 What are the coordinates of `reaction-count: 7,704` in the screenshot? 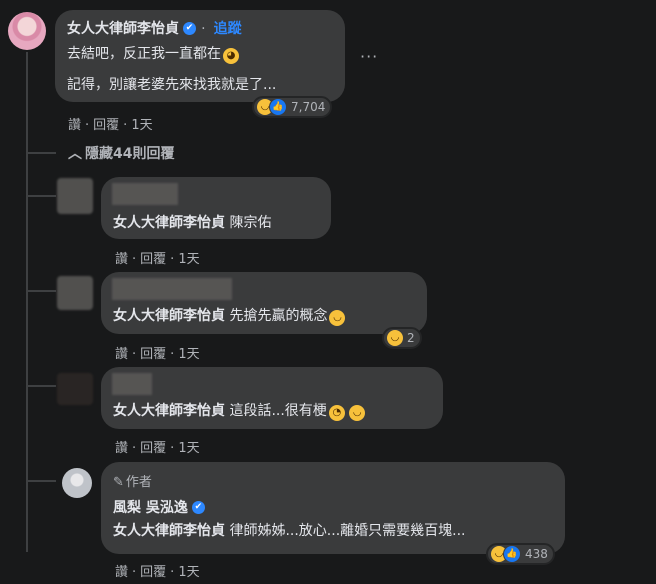 It's located at (308, 107).